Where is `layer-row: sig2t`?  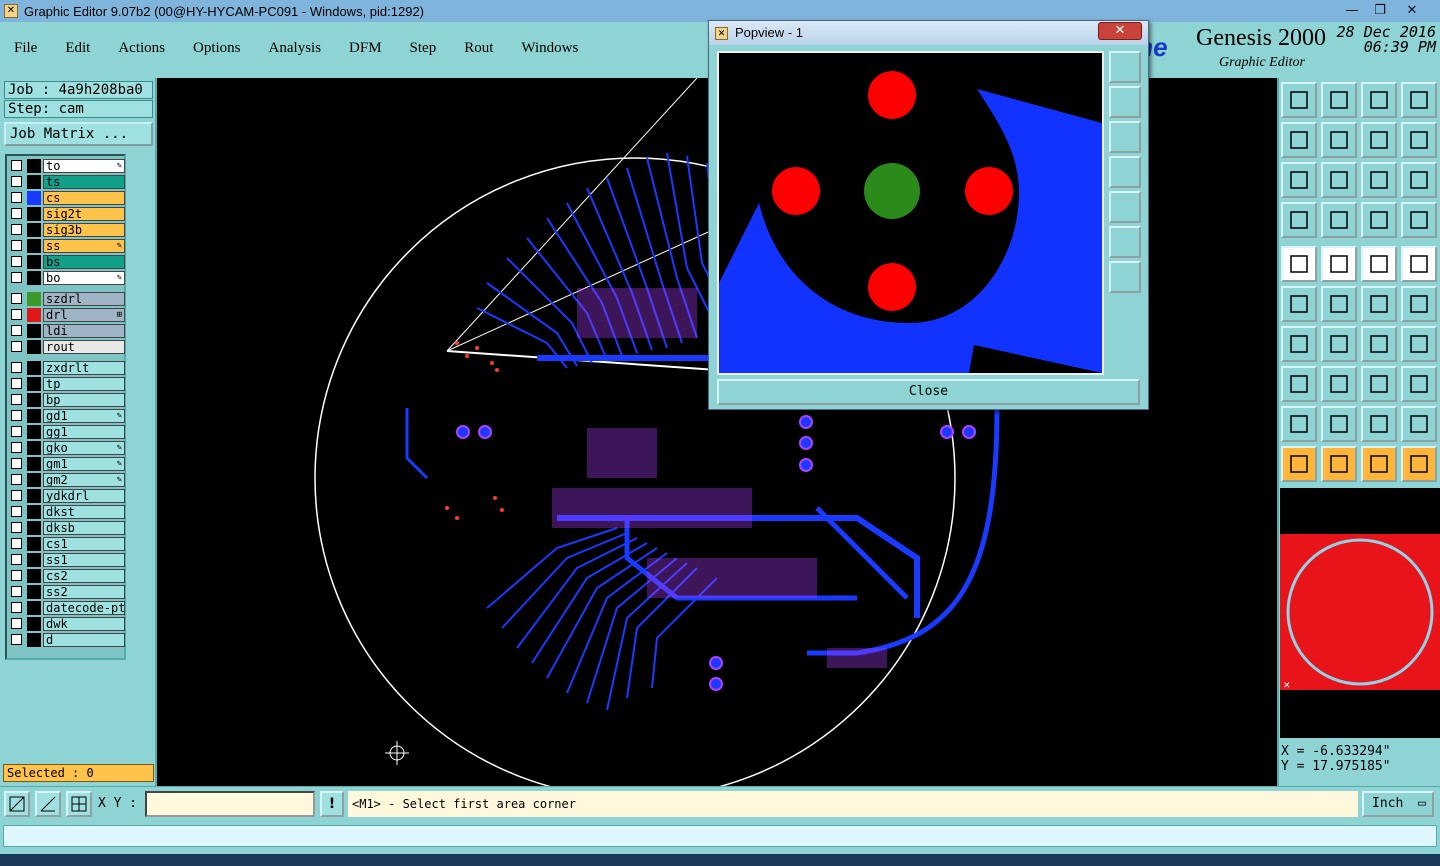
layer-row: sig2t is located at coordinates (67, 214).